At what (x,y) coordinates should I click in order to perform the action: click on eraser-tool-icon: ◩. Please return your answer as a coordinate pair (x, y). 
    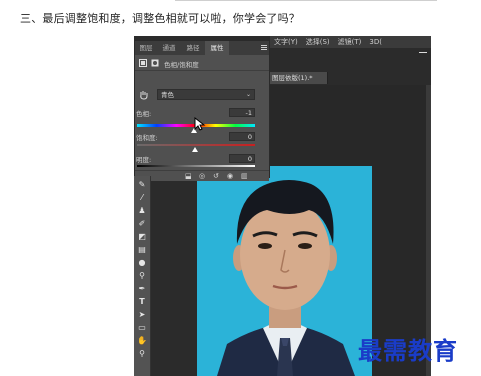
    Looking at the image, I should click on (142, 237).